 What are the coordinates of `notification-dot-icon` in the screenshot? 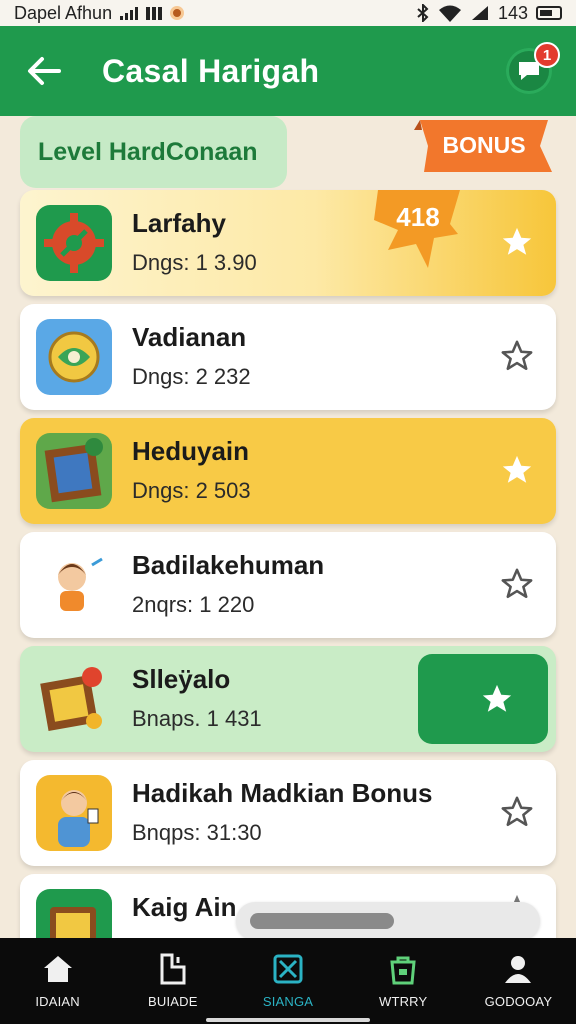 It's located at (177, 13).